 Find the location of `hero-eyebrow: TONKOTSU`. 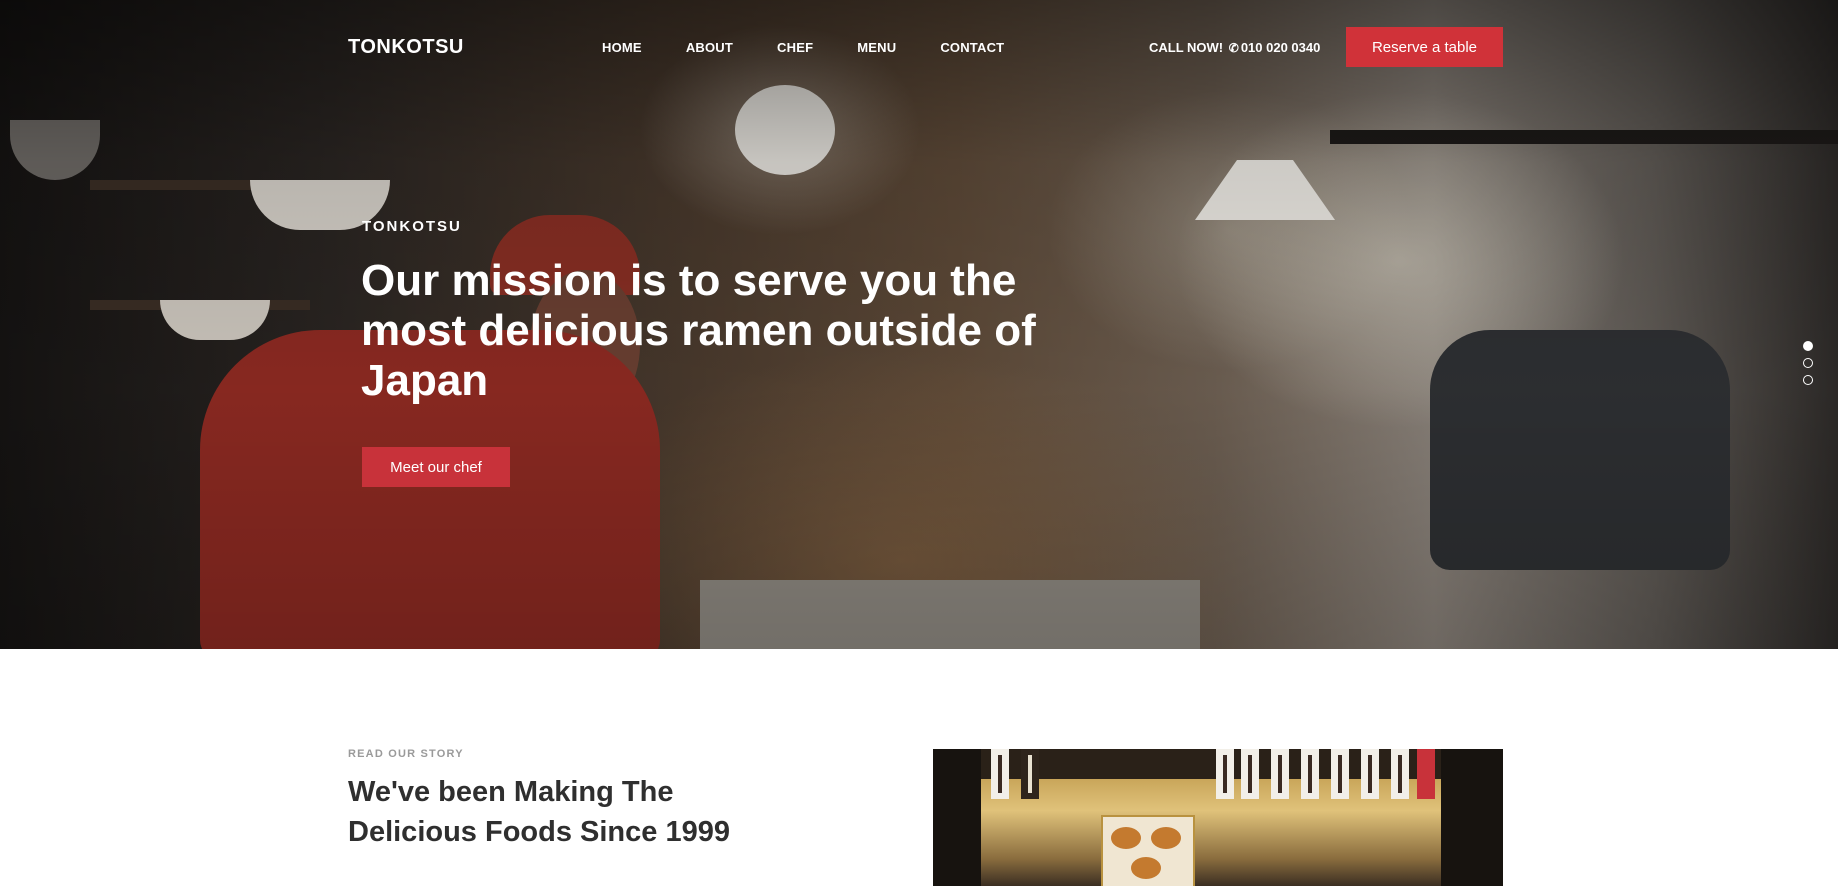

hero-eyebrow: TONKOTSU is located at coordinates (412, 226).